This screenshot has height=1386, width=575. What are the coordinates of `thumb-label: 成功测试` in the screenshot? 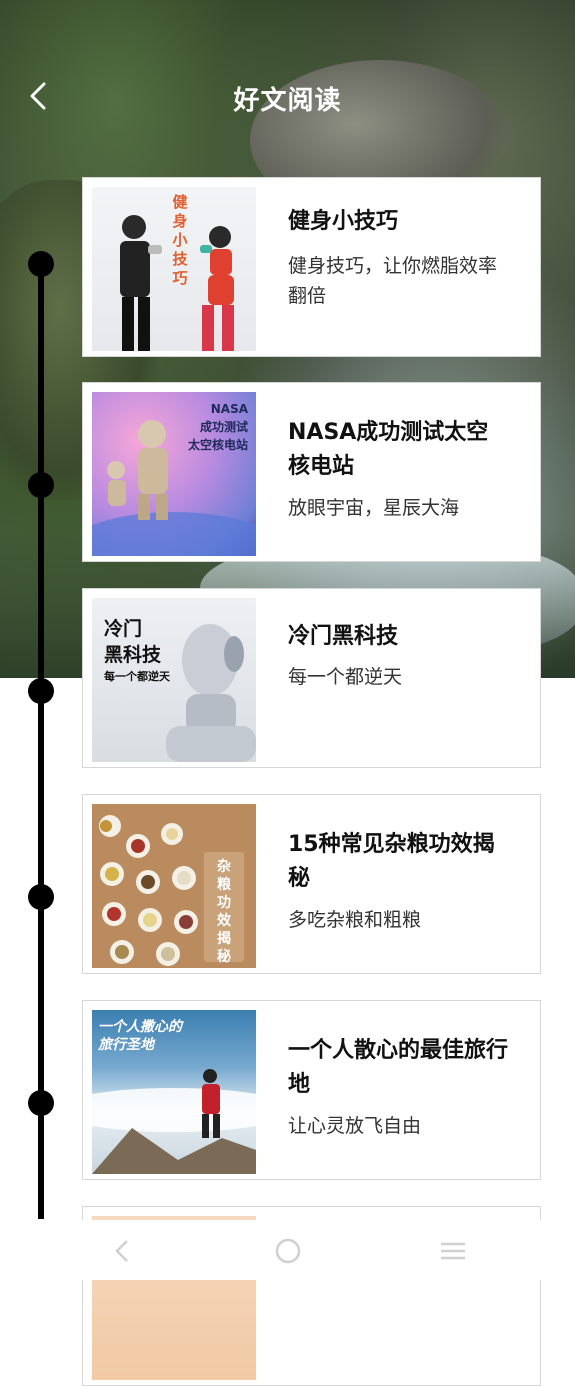 It's located at (223, 427).